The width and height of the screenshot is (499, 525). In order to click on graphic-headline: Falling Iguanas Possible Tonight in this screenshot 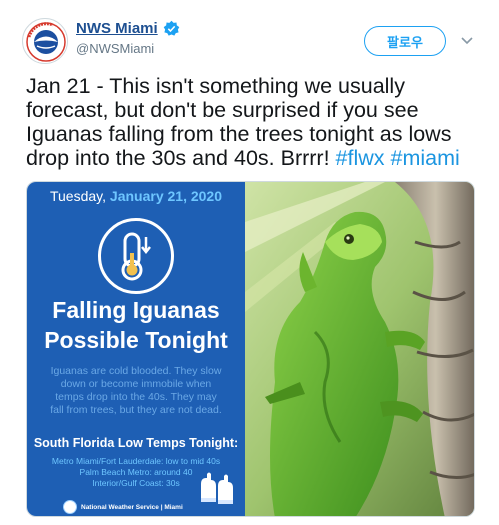, I will do `click(136, 325)`.